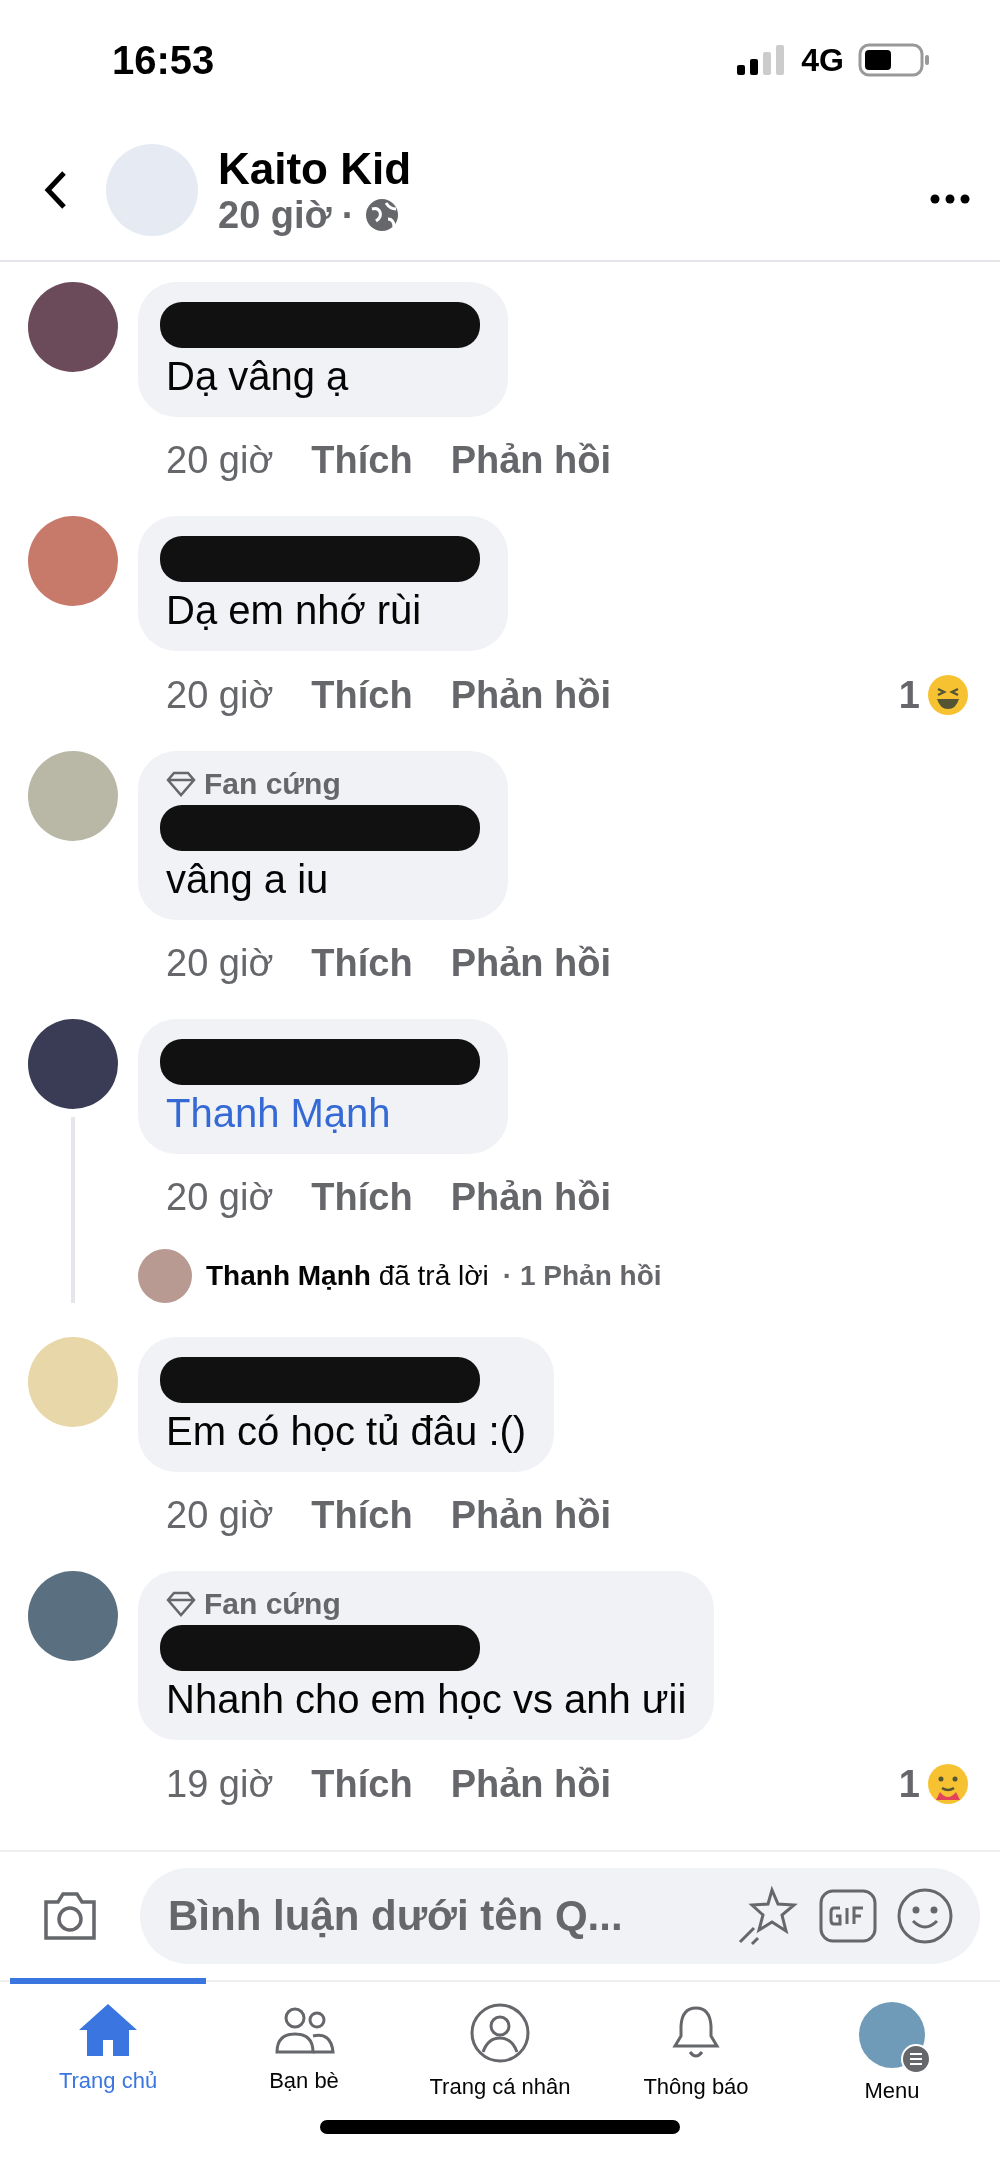  What do you see at coordinates (294, 610) in the screenshot?
I see `comment-text: Dạ em nhớ rùi` at bounding box center [294, 610].